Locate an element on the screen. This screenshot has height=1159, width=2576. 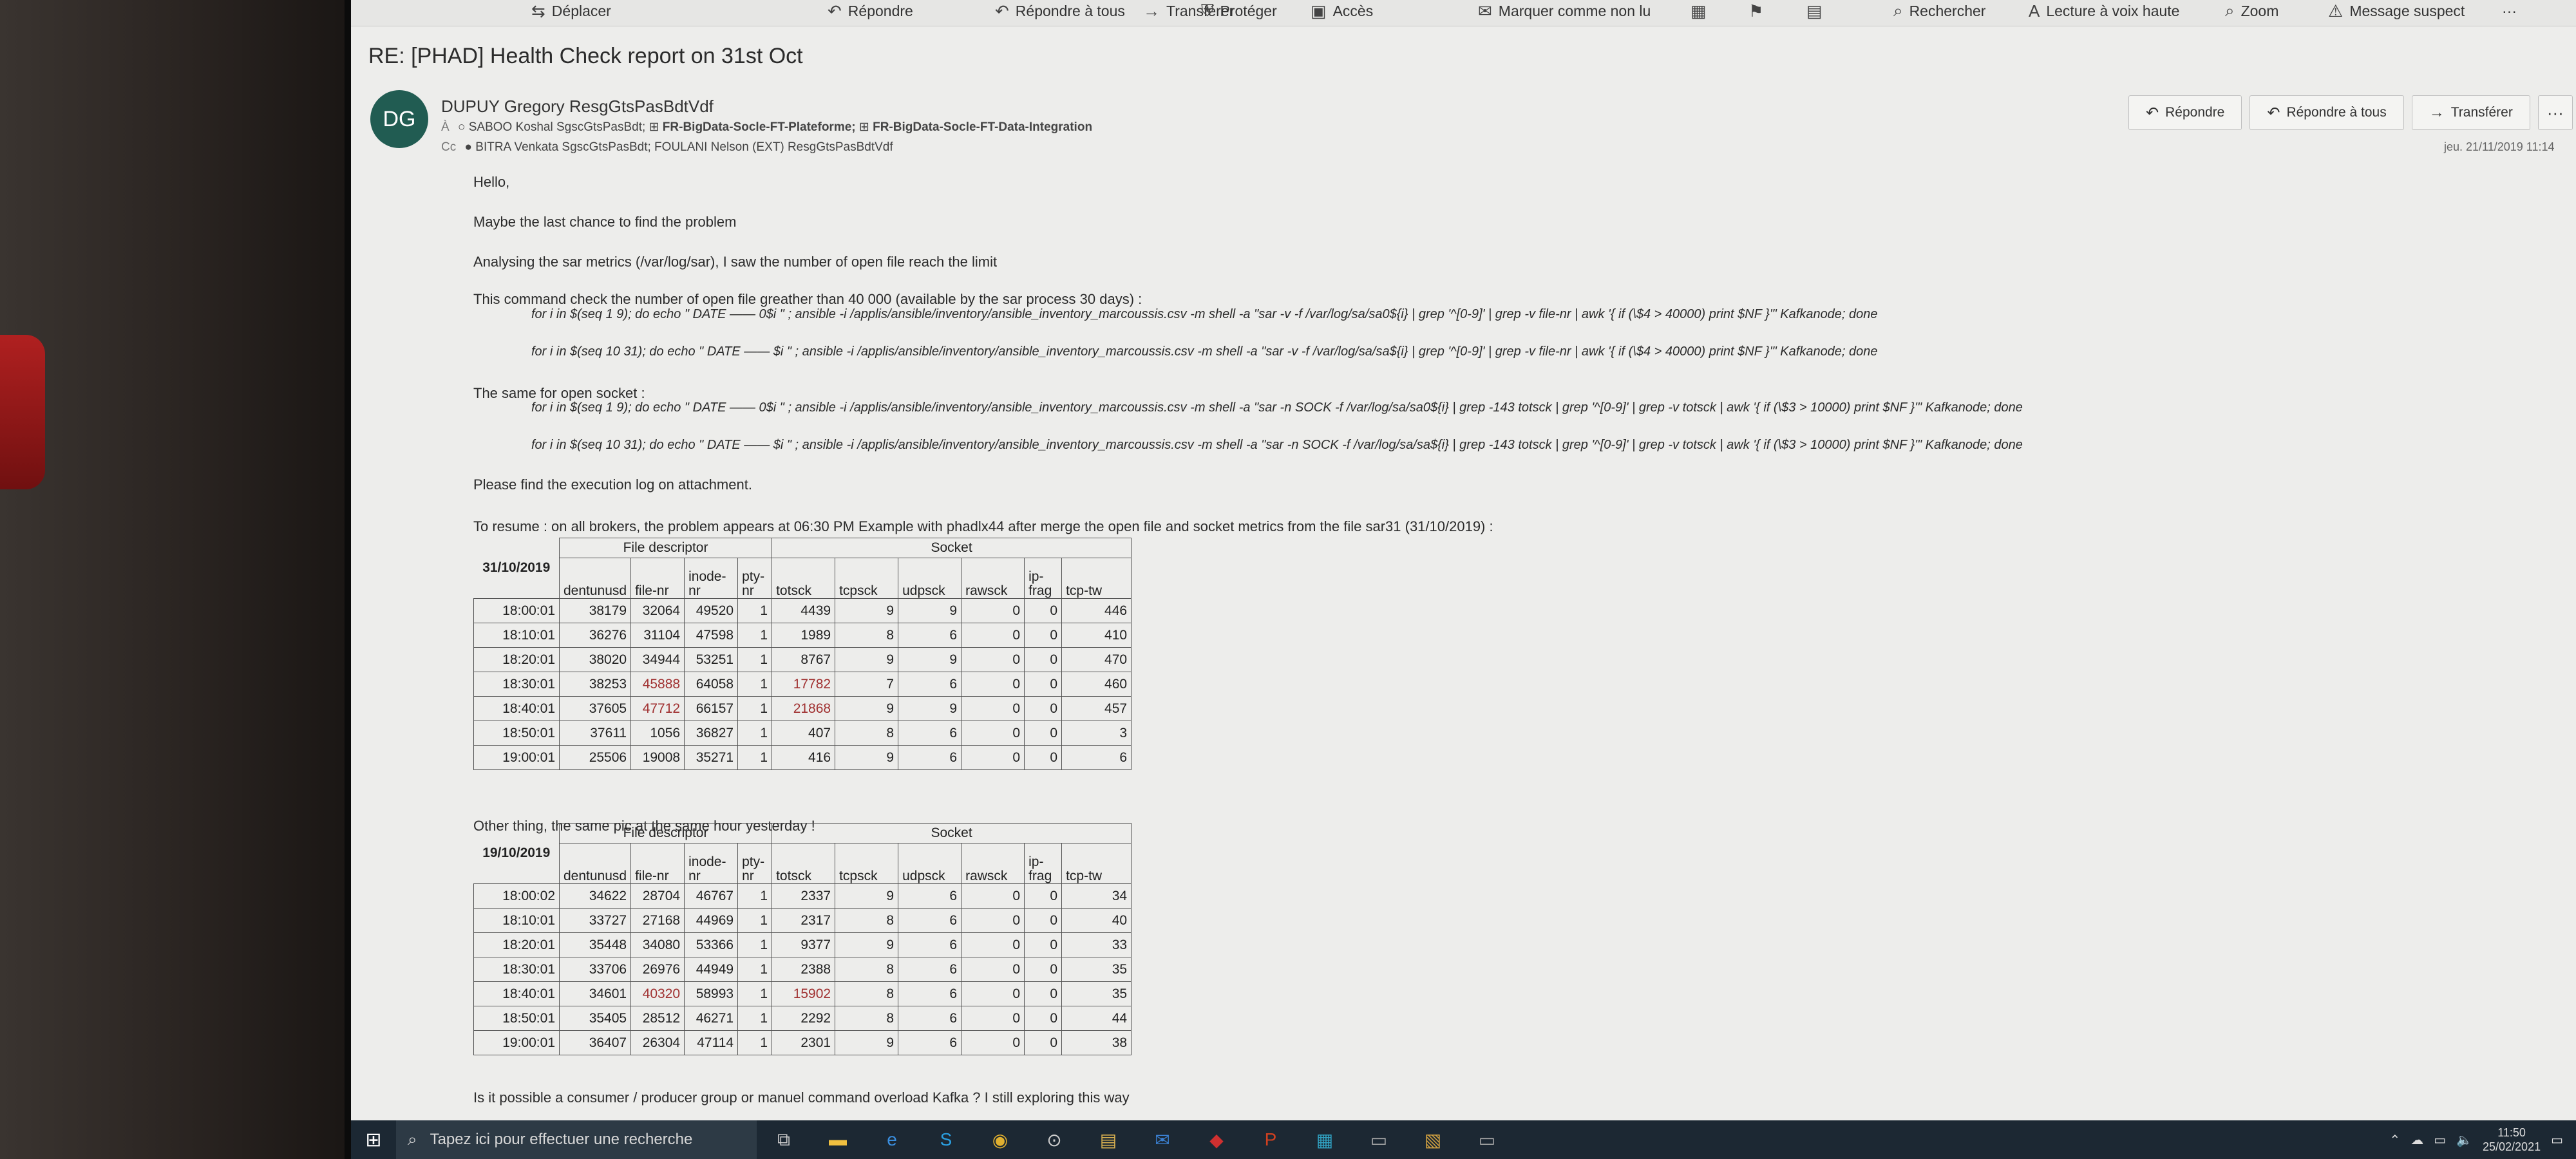
table-cell: 38 is located at coordinates (1096, 1042).